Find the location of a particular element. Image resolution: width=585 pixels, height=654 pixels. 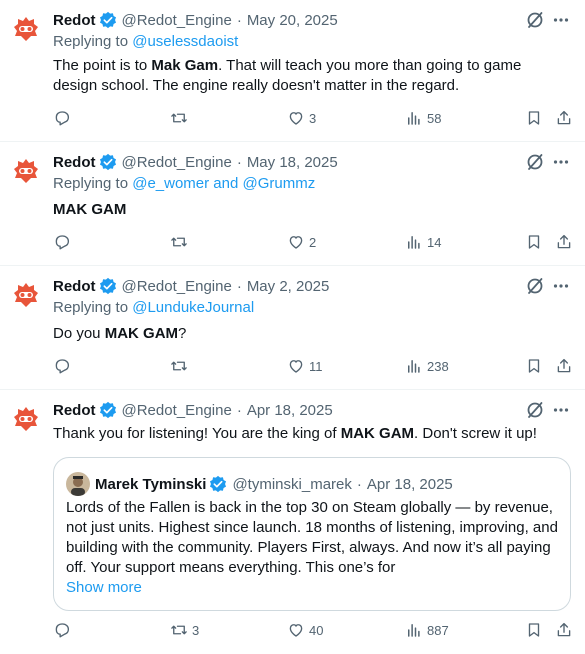

tweet-header: Redot @Redot_Engine · Apr 18, 2025 is located at coordinates (193, 410).